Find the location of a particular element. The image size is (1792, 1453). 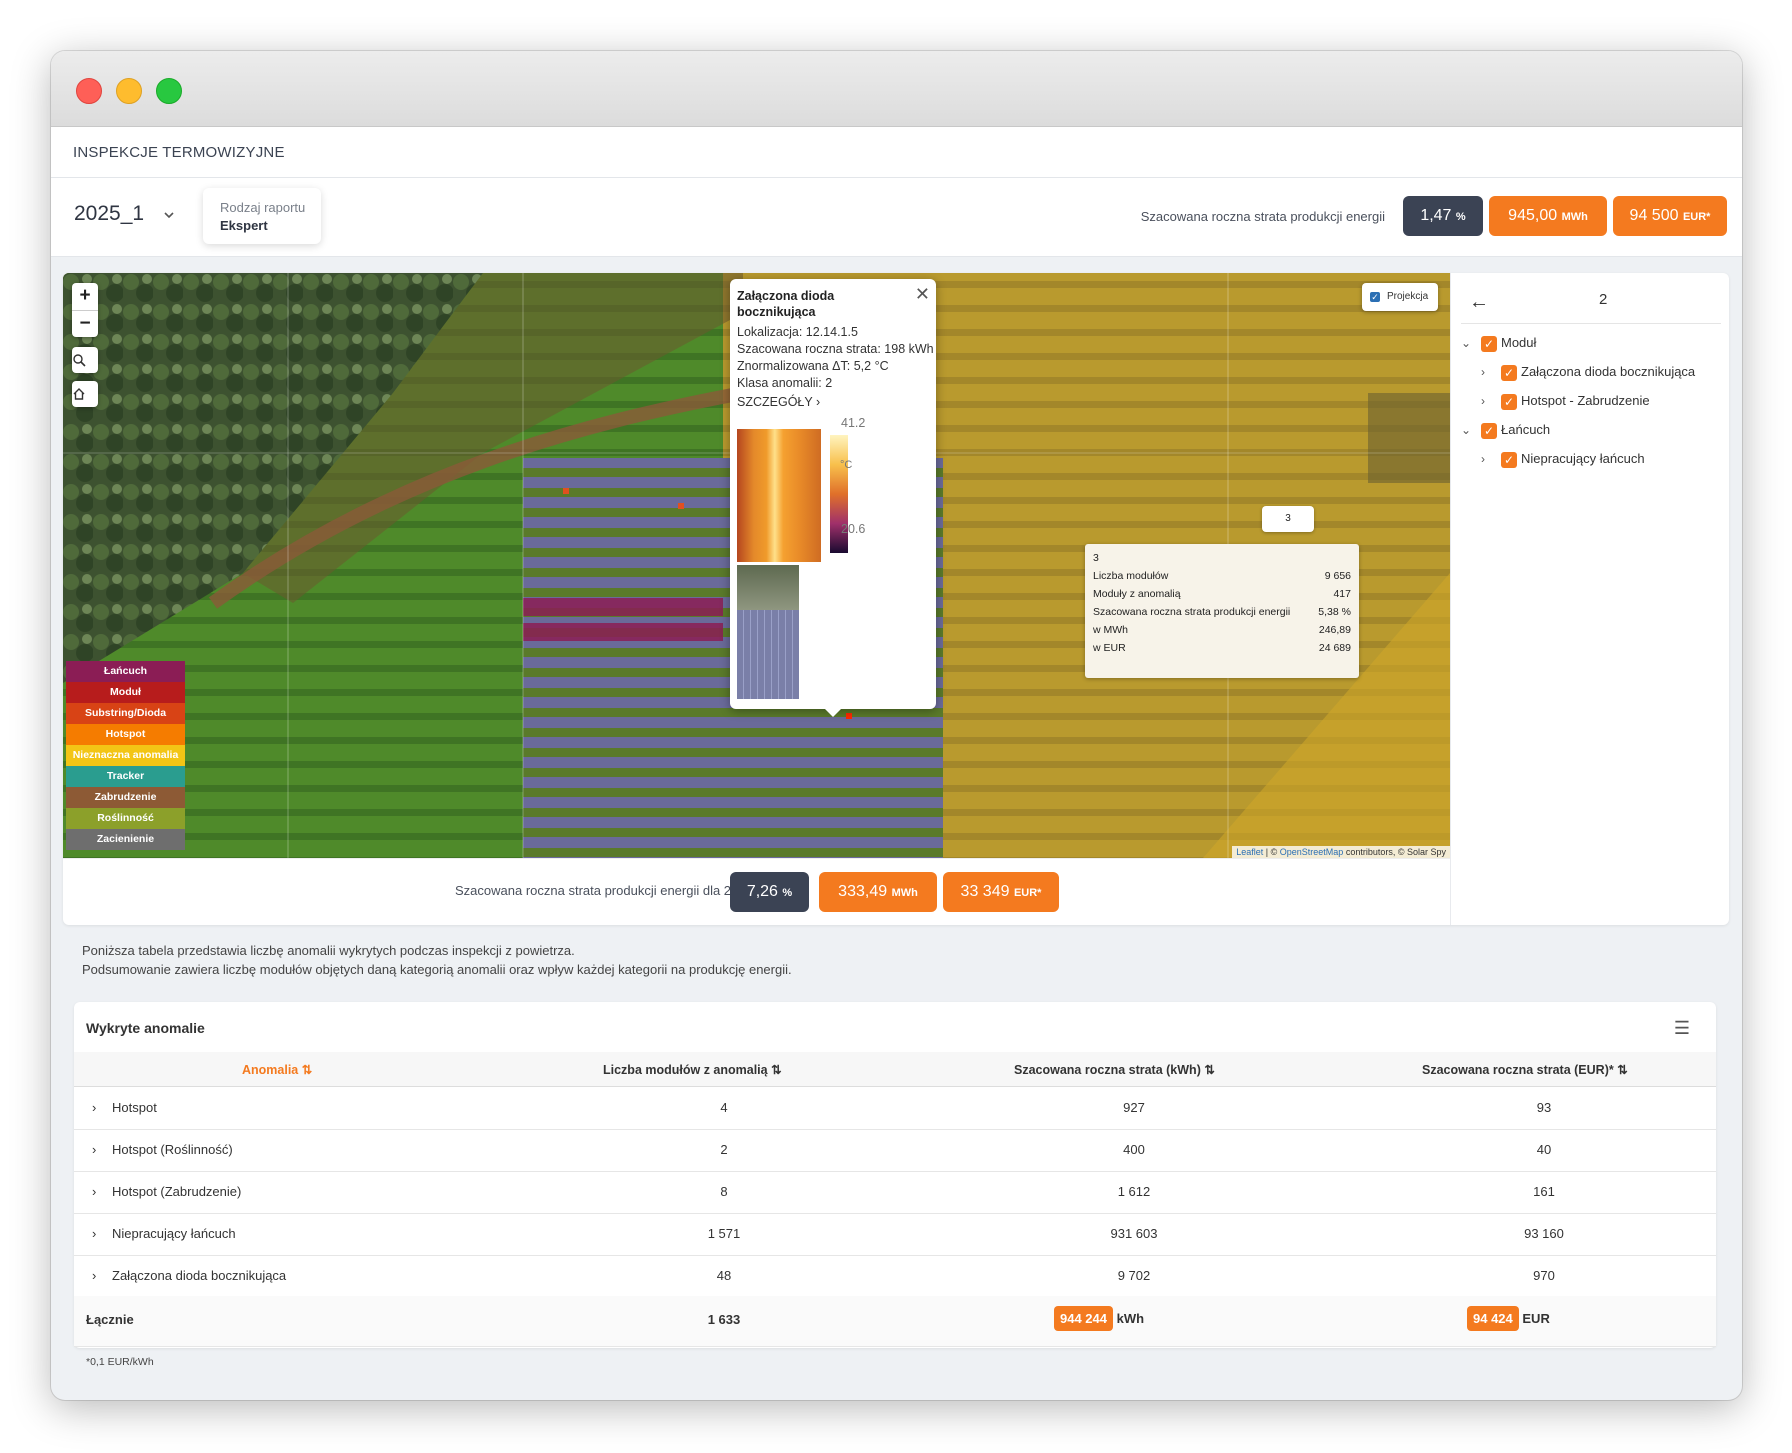

block-loss-percent-badge: 7,26 % is located at coordinates (769, 892).